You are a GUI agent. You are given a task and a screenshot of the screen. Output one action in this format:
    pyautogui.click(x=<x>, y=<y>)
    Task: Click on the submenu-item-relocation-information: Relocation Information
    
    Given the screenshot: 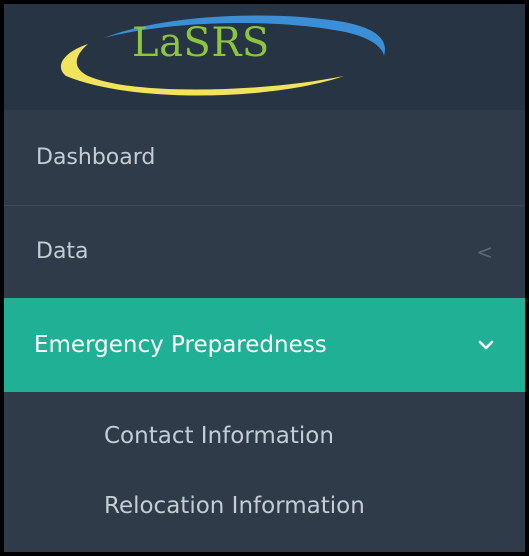 What is the action you would take?
    pyautogui.click(x=234, y=506)
    